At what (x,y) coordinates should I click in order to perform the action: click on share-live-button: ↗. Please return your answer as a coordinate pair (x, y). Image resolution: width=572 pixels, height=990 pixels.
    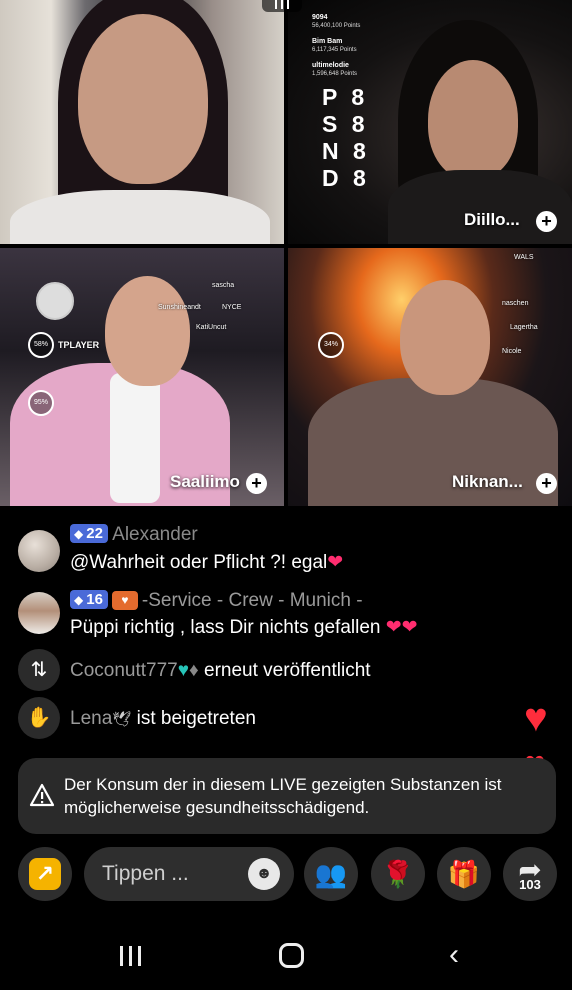
    Looking at the image, I should click on (45, 874).